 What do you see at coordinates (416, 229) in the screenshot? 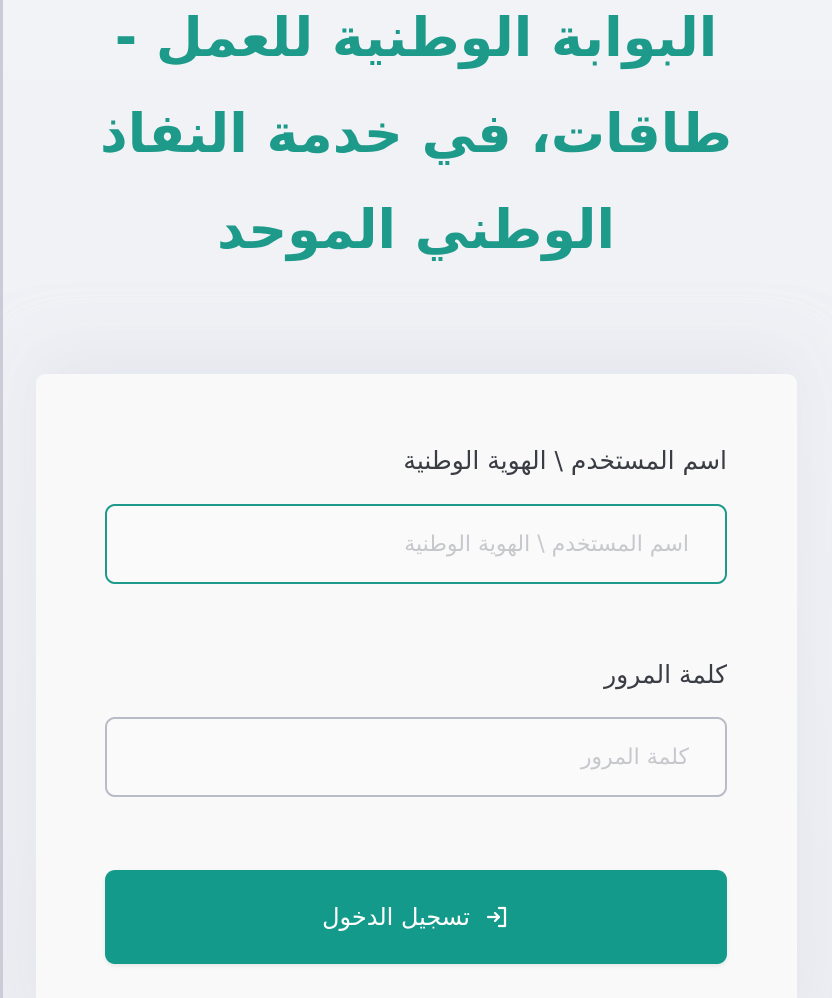
I see `title-line-3: الوطني الموحد` at bounding box center [416, 229].